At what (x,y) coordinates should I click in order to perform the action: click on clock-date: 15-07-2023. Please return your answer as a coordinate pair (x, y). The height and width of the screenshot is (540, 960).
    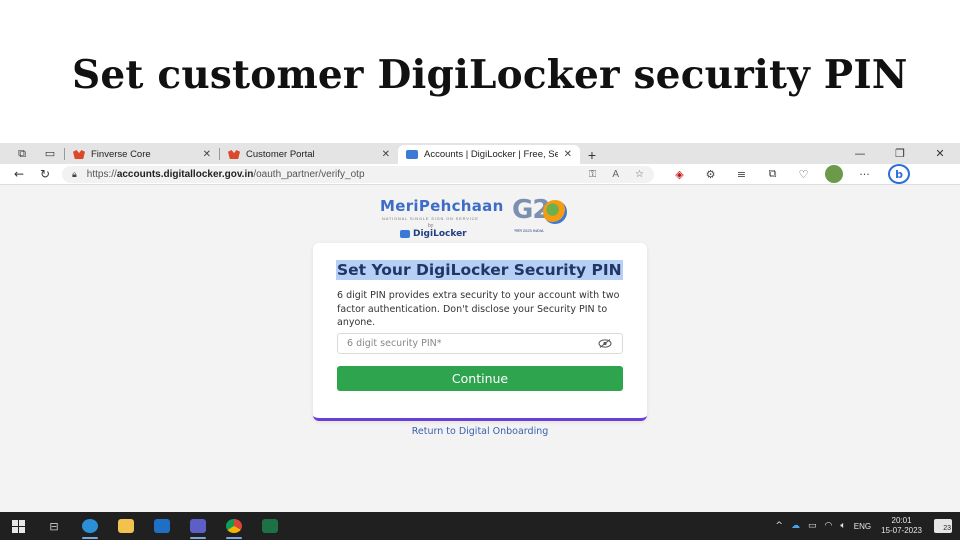
    Looking at the image, I should click on (901, 530).